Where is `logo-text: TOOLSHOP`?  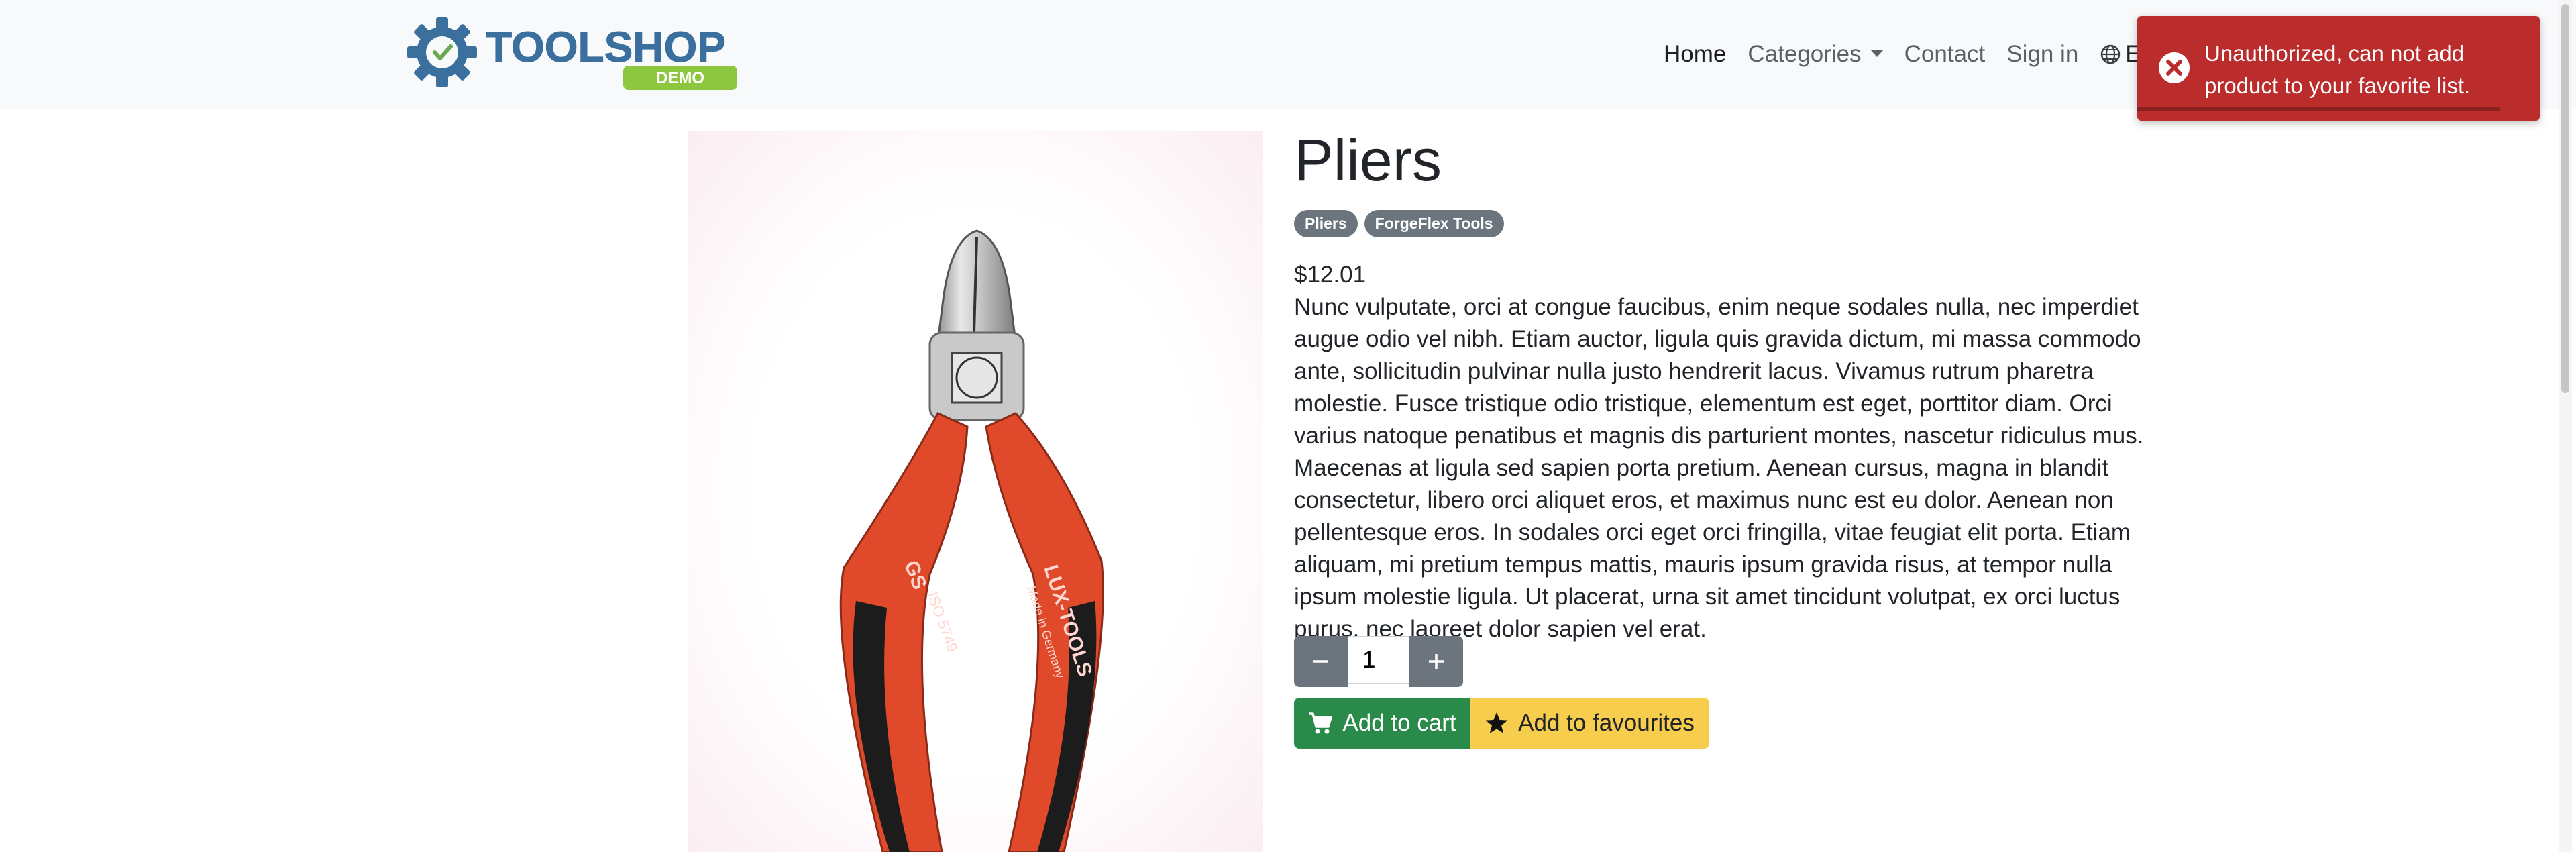
logo-text: TOOLSHOP is located at coordinates (606, 47).